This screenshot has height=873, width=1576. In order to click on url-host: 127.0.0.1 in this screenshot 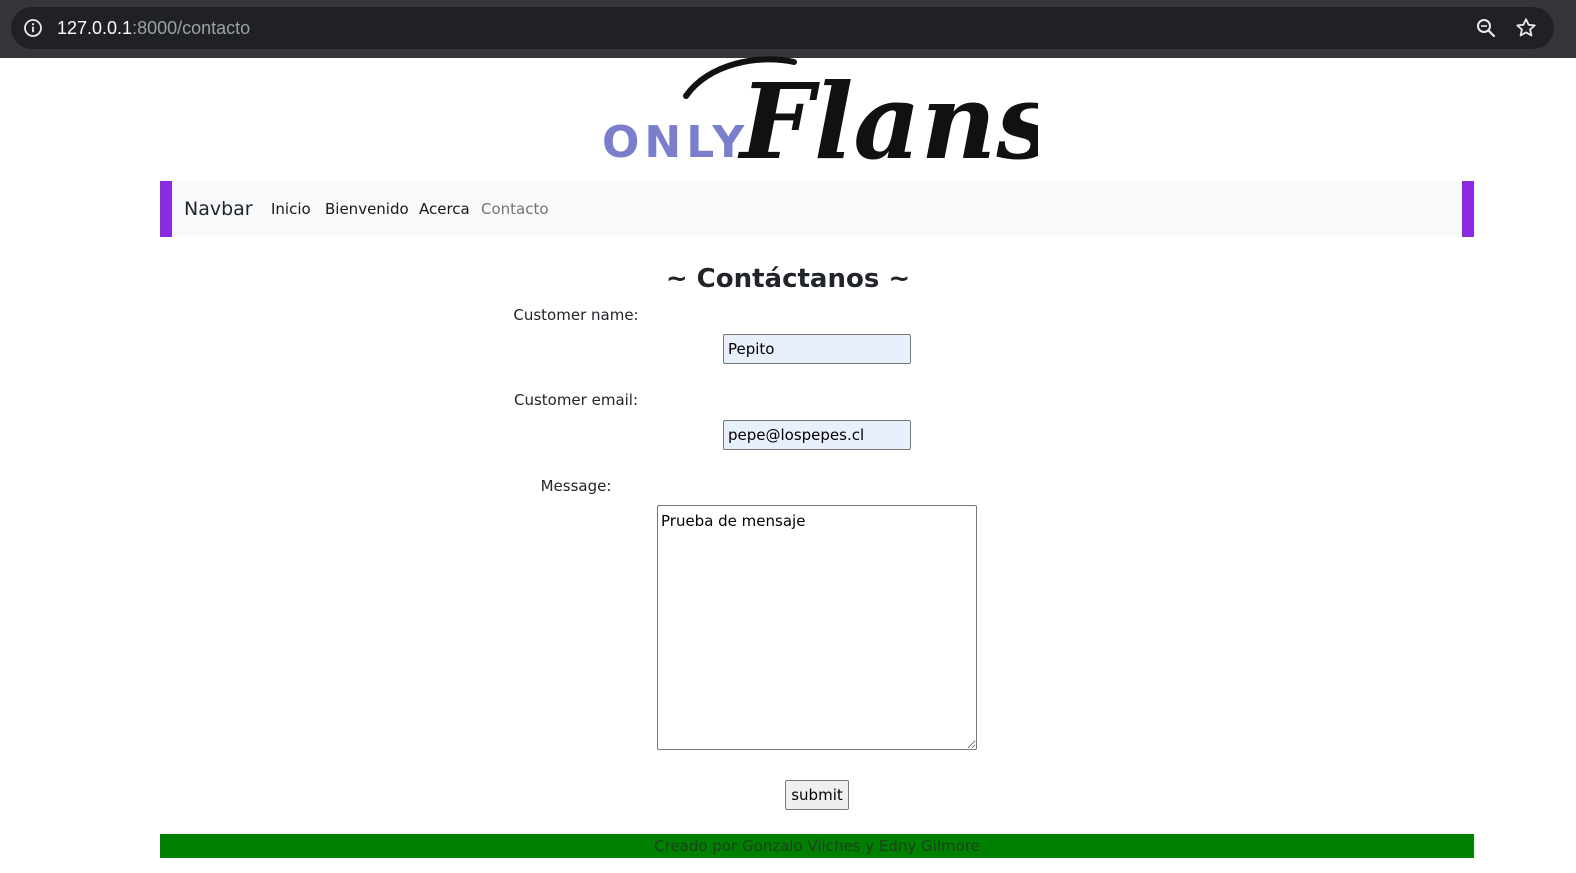, I will do `click(95, 28)`.